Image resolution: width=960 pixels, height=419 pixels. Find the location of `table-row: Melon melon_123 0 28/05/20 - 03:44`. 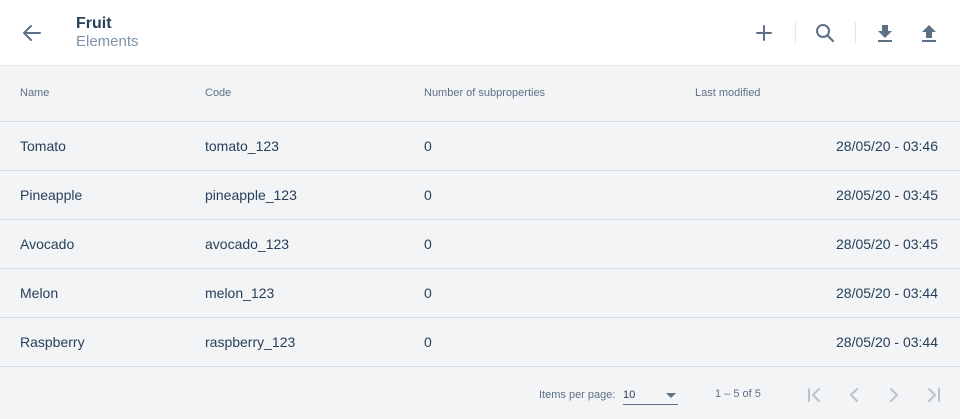

table-row: Melon melon_123 0 28/05/20 - 03:44 is located at coordinates (480, 293).